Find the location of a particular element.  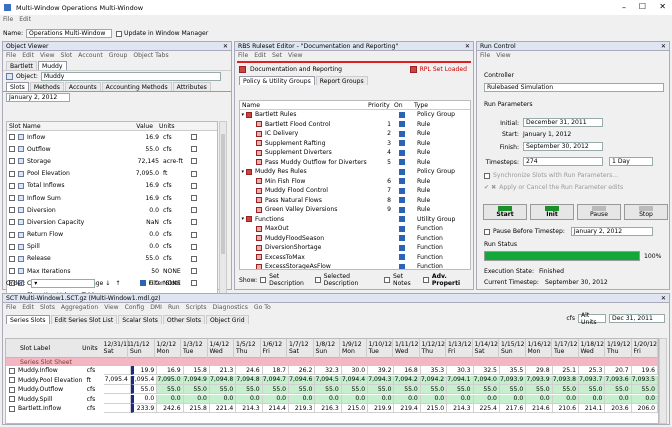

series-slot-label: Muddy.Pool Elevation is located at coordinates (51, 380).